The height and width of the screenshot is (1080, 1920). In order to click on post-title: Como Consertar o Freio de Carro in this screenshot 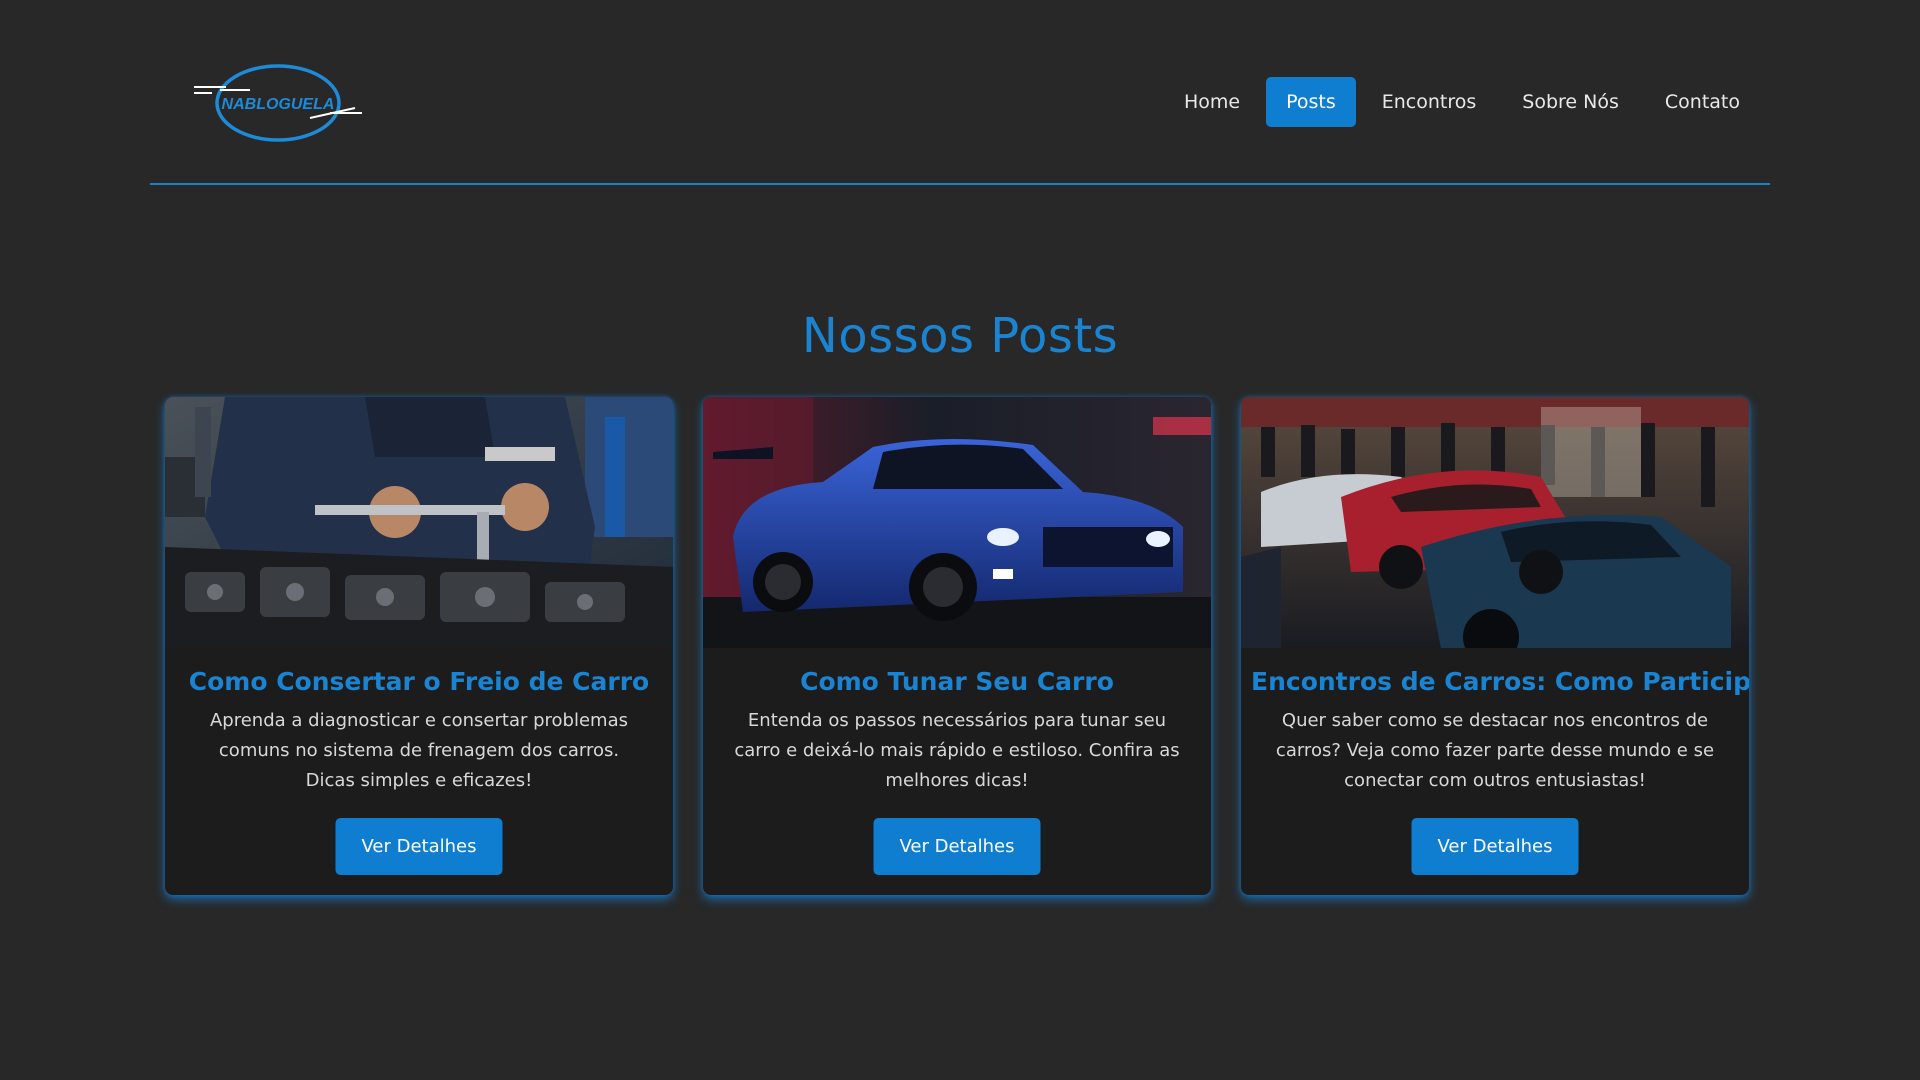, I will do `click(419, 682)`.